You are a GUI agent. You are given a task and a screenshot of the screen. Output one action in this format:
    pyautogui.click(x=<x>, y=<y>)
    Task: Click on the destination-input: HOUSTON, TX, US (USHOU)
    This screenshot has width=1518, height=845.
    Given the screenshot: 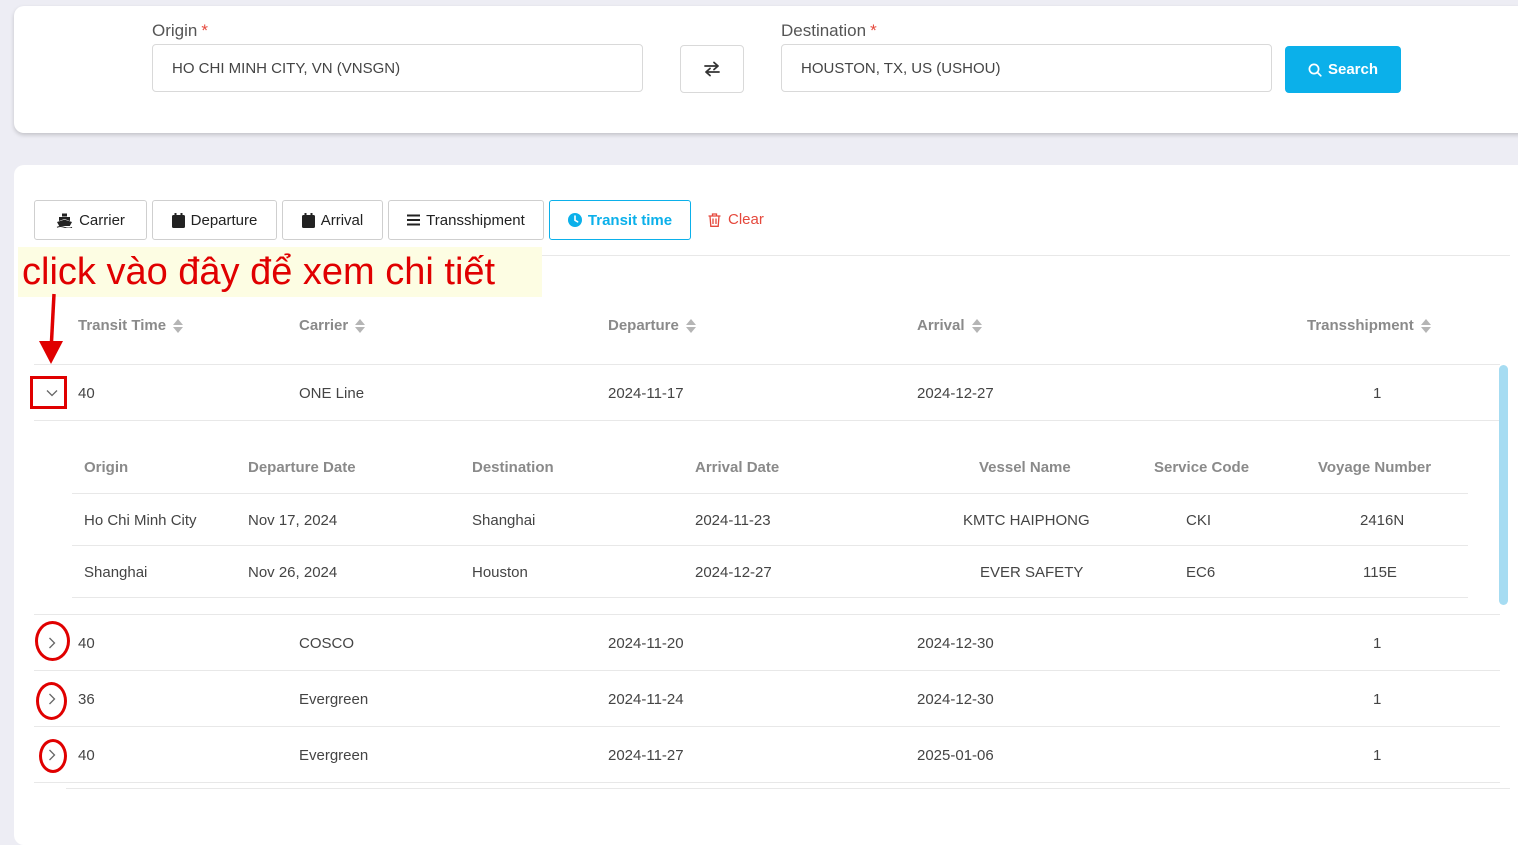 What is the action you would take?
    pyautogui.click(x=1026, y=68)
    